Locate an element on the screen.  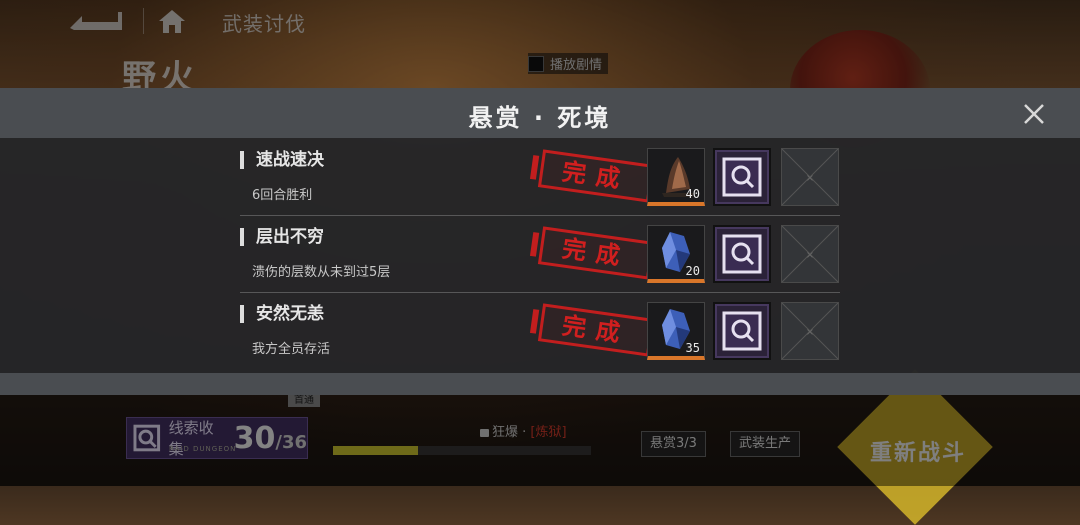
task-row: 速战速决 6回合胜利 完成 40 × is located at coordinates (540, 177).